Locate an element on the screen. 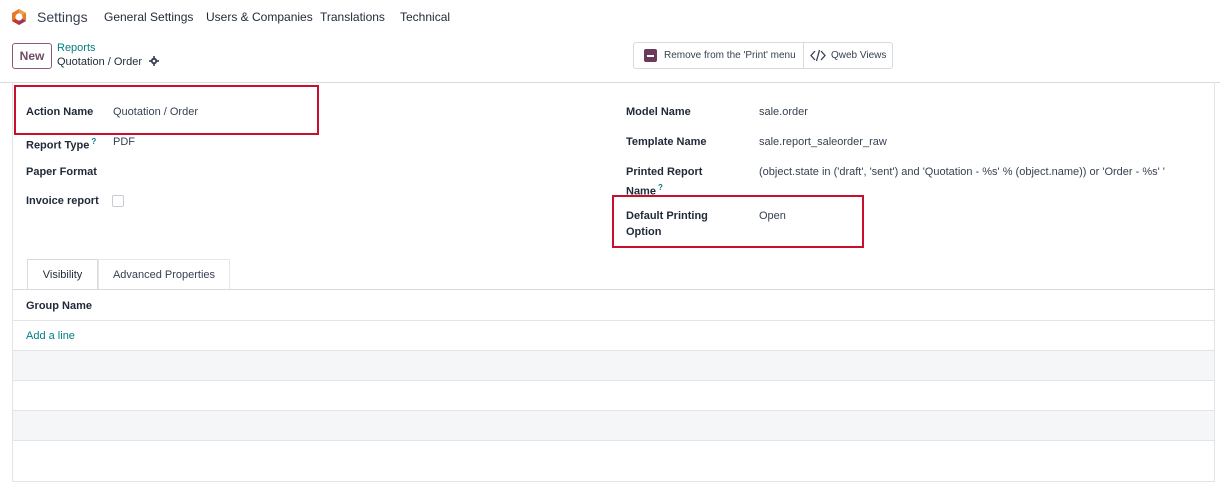 The width and height of the screenshot is (1220, 487). invoice-report-checkbox is located at coordinates (118, 201).